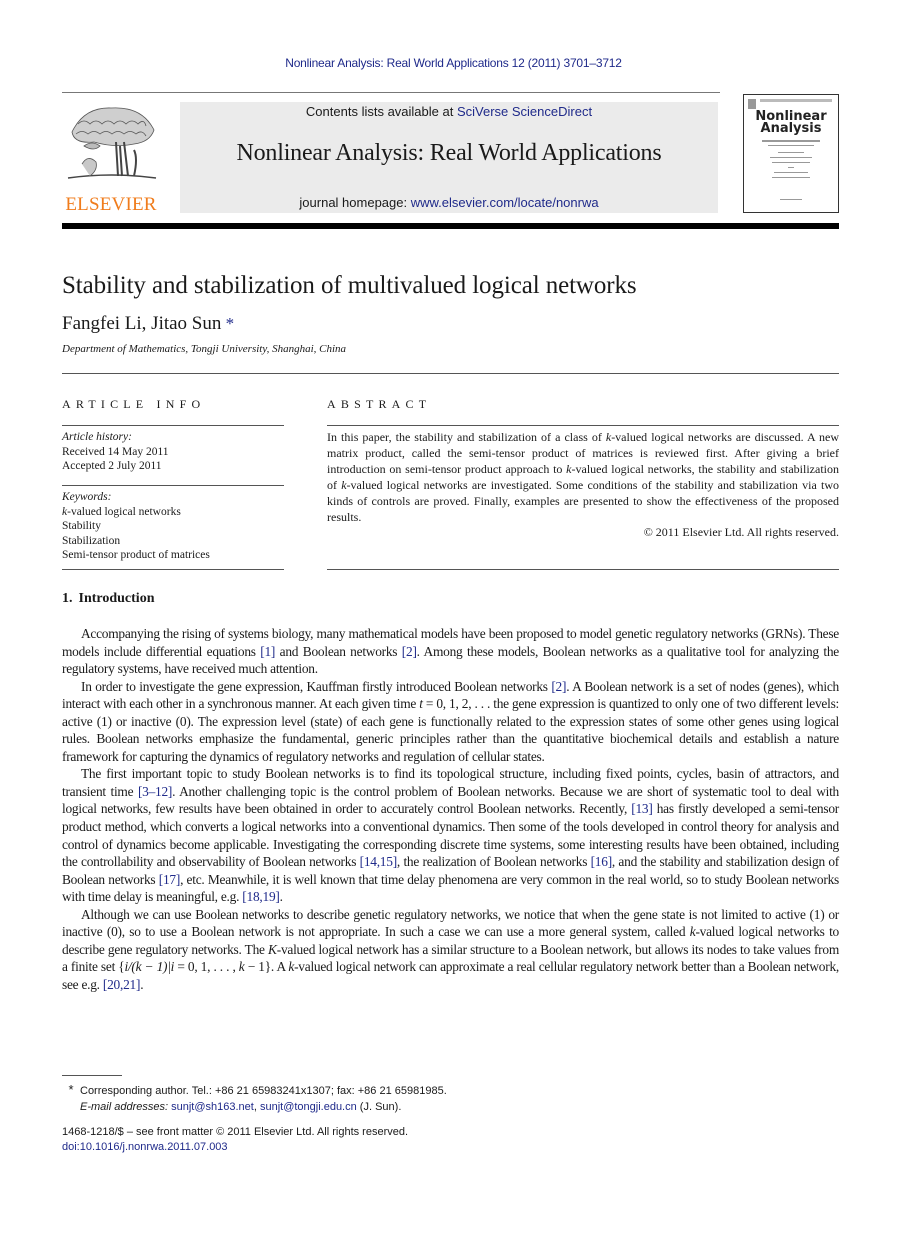  Describe the element at coordinates (81, 526) in the screenshot. I see `keyword-item: Stability` at that location.